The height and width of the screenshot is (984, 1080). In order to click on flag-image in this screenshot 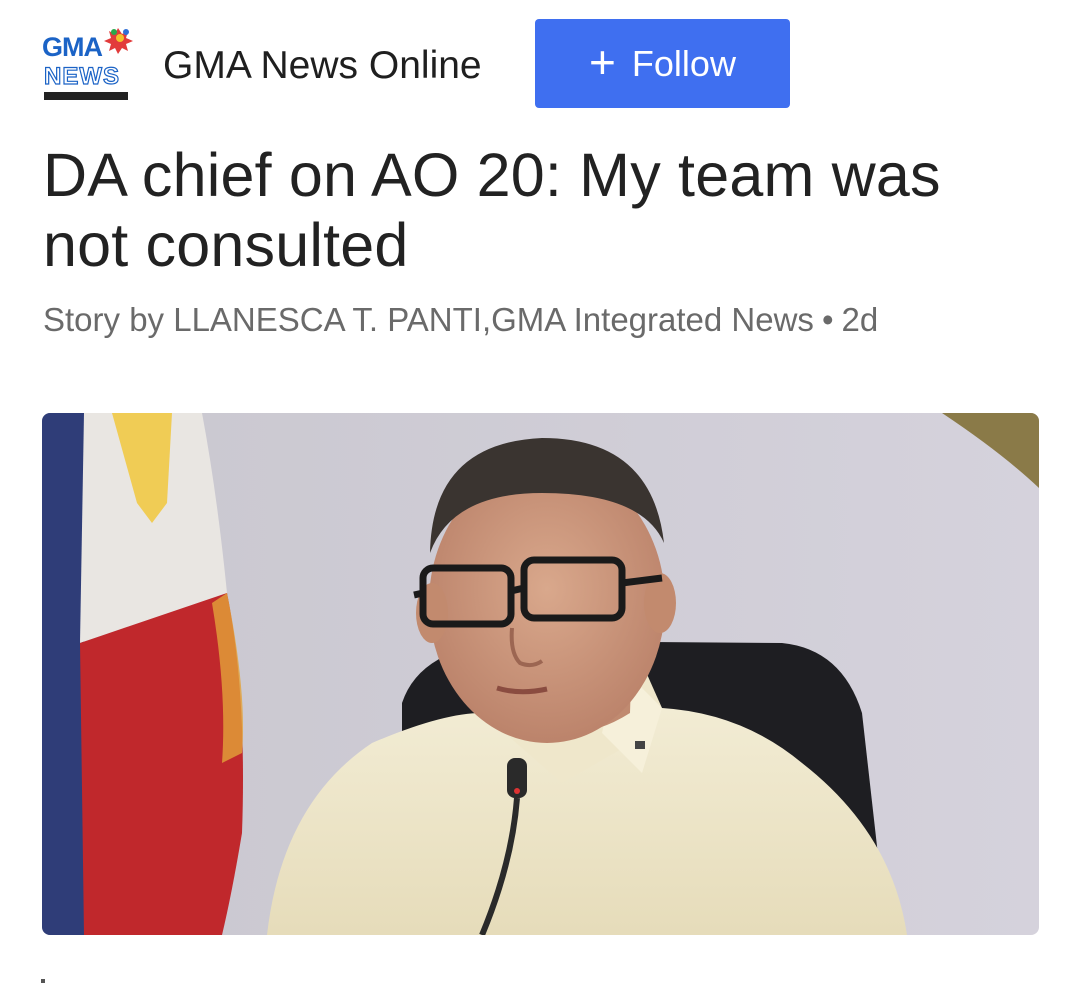, I will do `click(142, 674)`.